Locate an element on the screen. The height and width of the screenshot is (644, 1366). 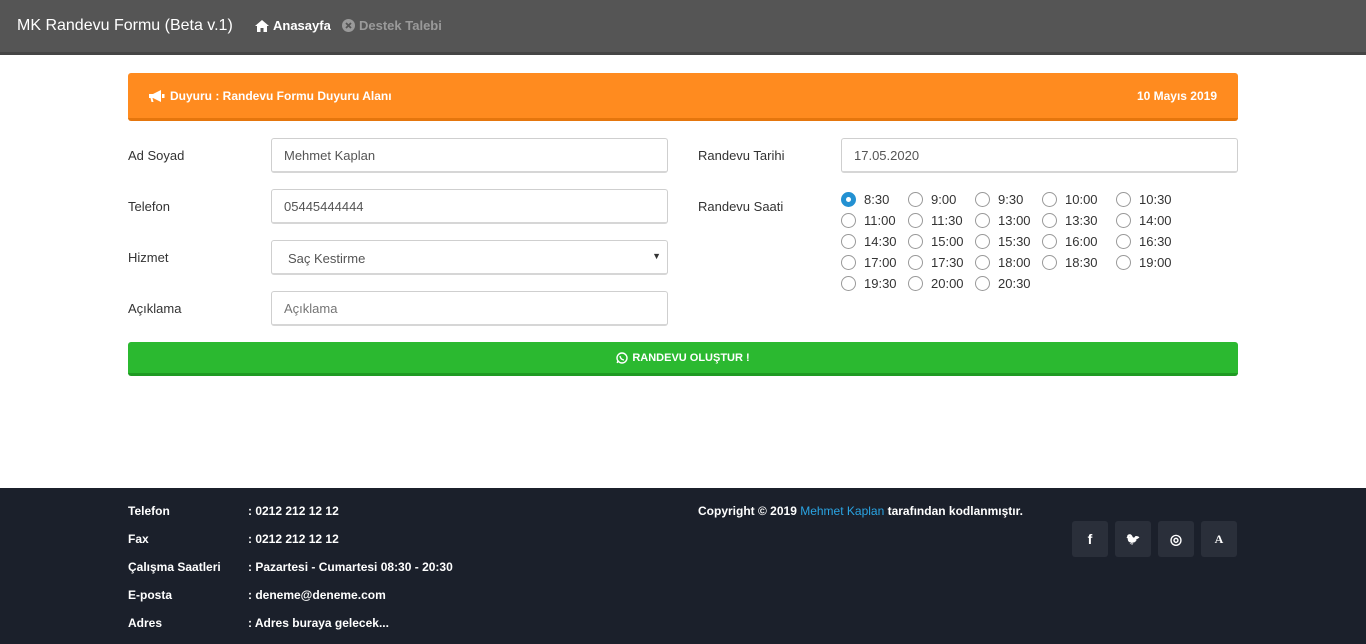
time-option: 14:30 is located at coordinates (869, 241).